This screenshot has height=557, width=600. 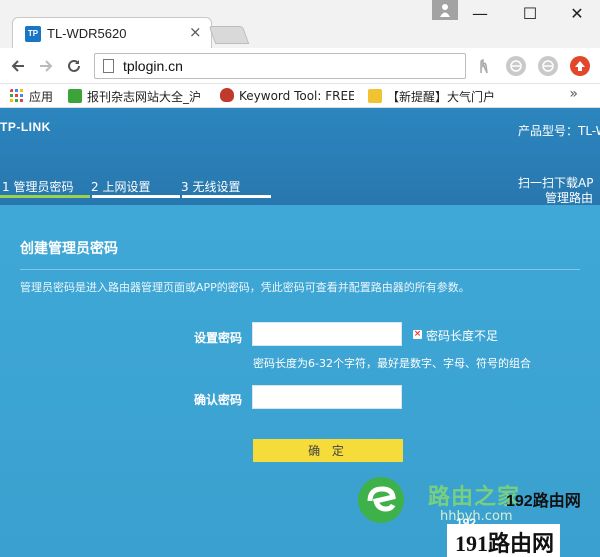 I want to click on close-window-button: ✕, so click(x=577, y=14).